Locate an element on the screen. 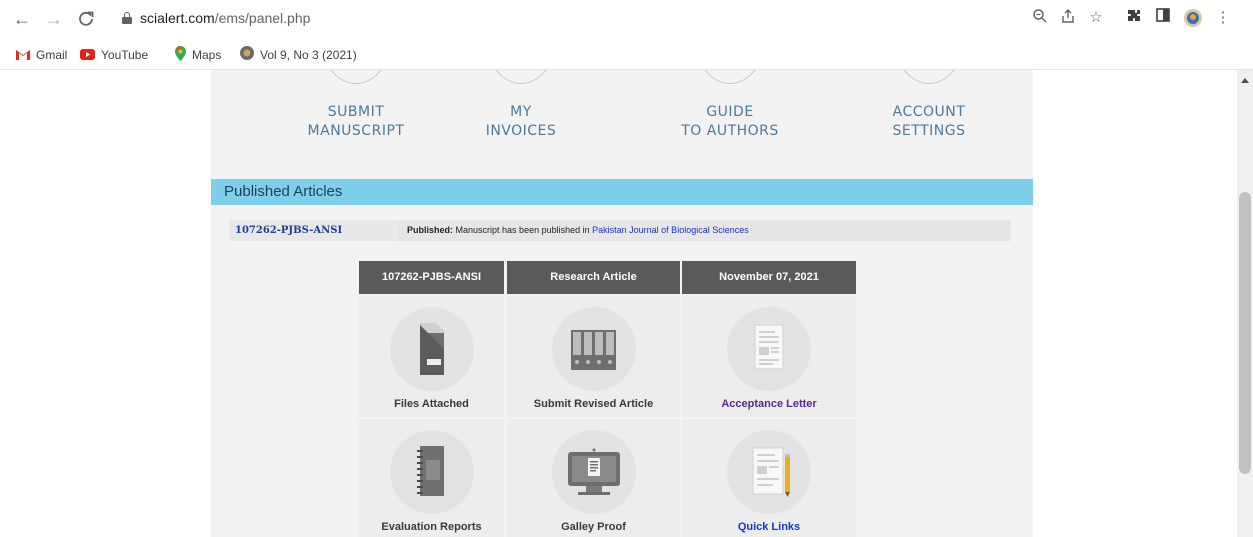 The height and width of the screenshot is (537, 1253). profile-avatar-icon is located at coordinates (1193, 18).